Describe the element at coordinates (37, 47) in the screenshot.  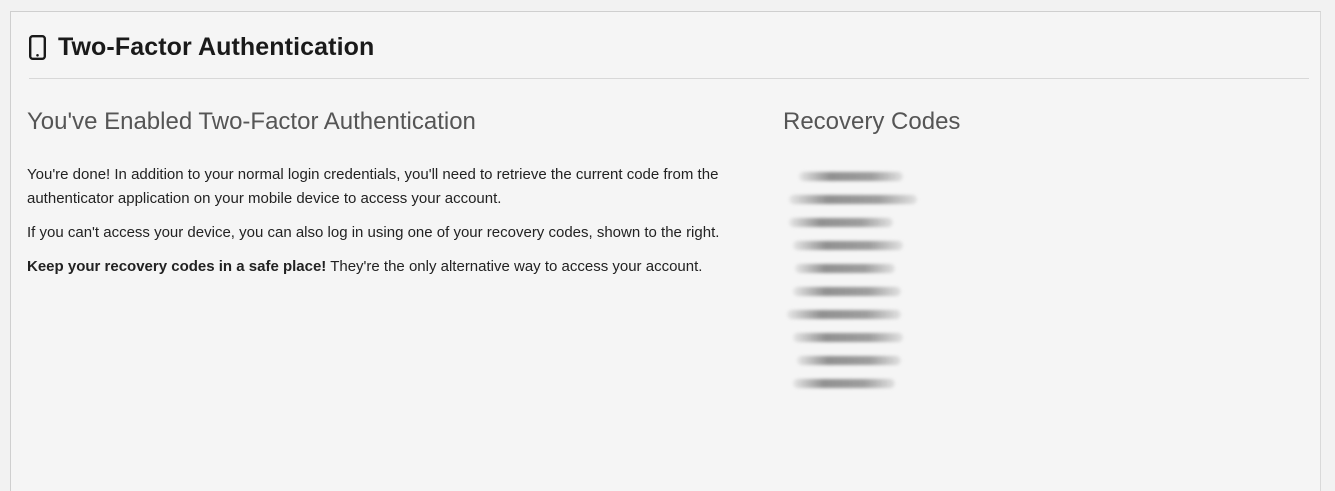
I see `mobile-phone-icon` at that location.